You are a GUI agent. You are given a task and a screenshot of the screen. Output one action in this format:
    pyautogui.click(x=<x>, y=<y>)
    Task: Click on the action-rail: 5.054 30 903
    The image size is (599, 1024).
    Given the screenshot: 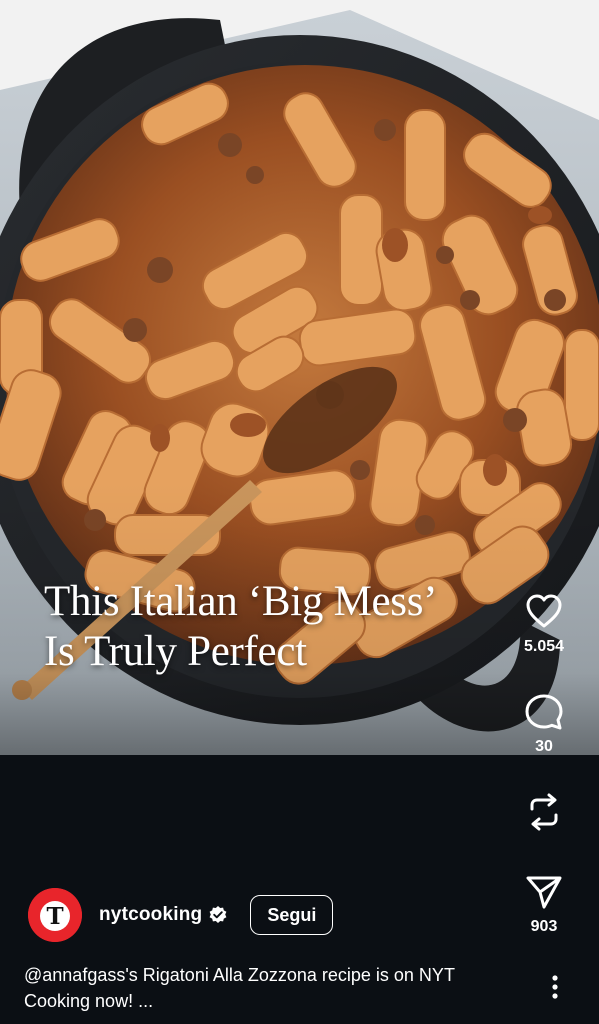 What is the action you would take?
    pyautogui.click(x=544, y=802)
    